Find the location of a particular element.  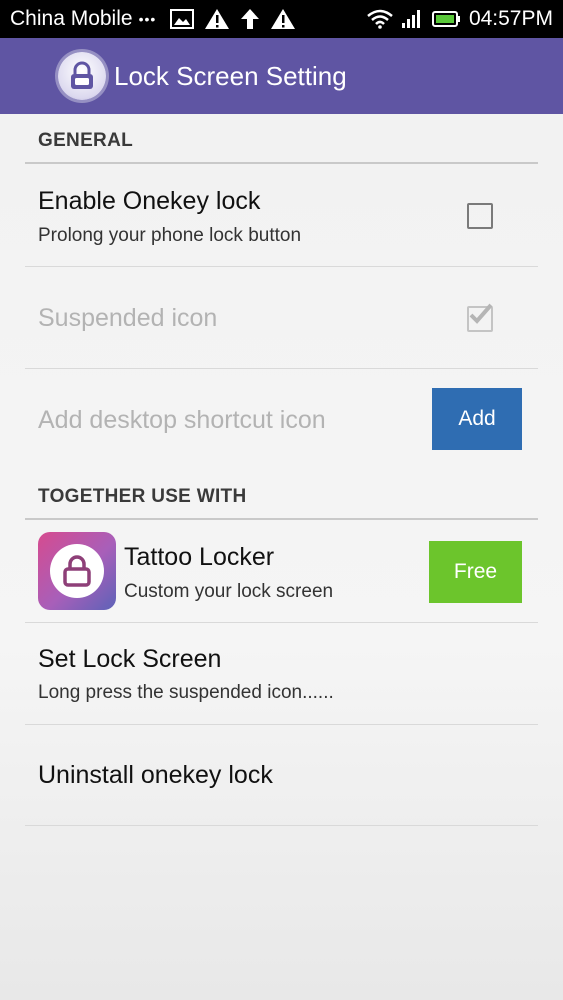

notification-icons is located at coordinates (233, 19).